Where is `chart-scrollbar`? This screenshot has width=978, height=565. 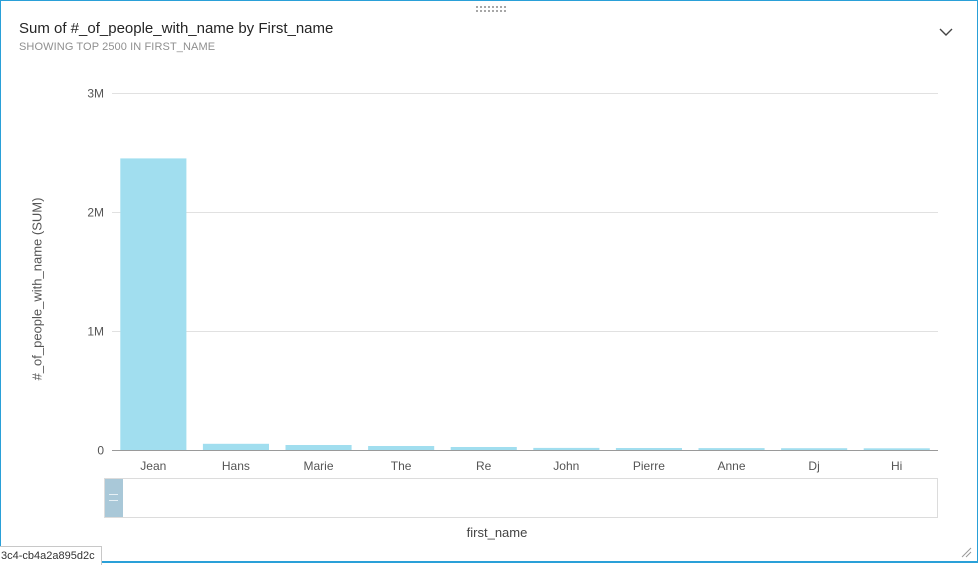 chart-scrollbar is located at coordinates (521, 498).